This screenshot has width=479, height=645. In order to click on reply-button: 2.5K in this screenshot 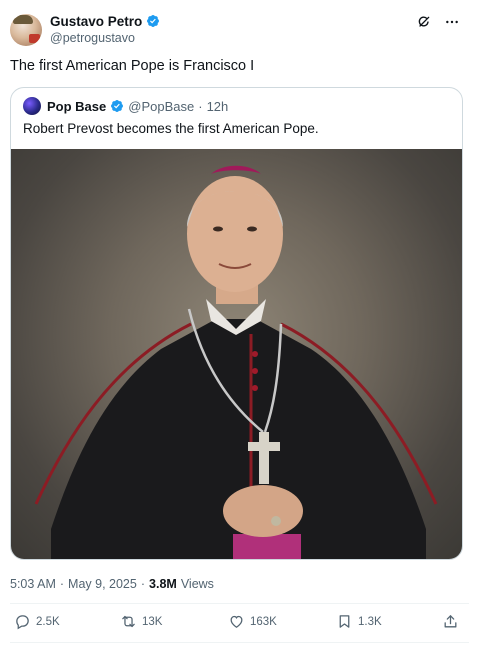, I will do `click(37, 621)`.